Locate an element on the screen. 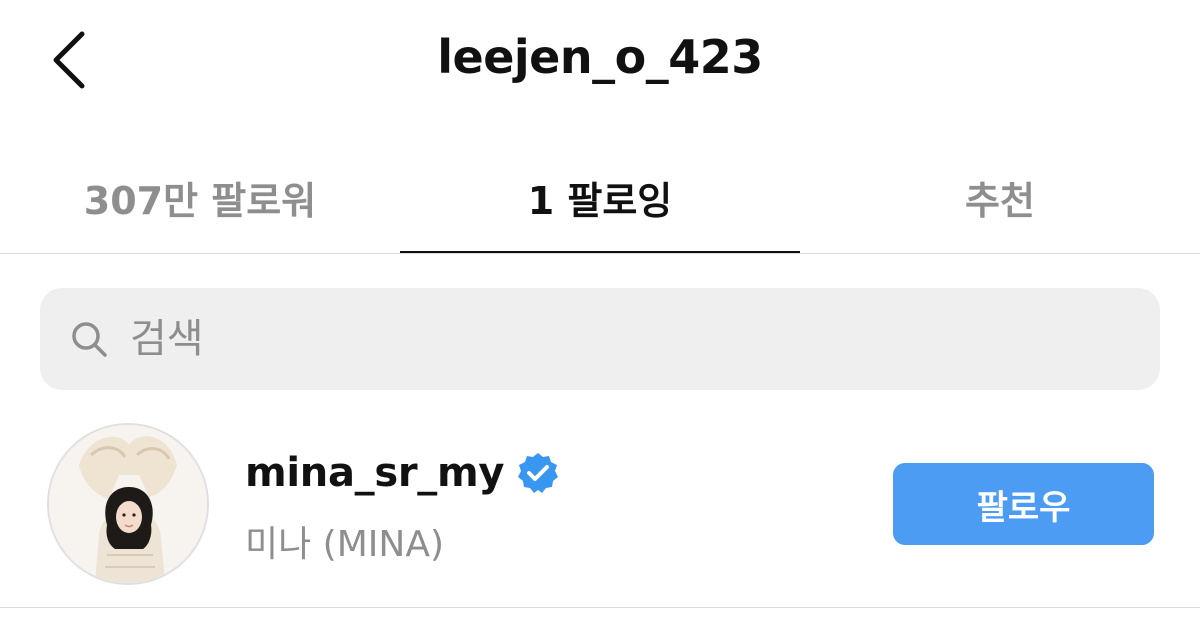 The image size is (1200, 618). verified-badge-icon is located at coordinates (538, 473).